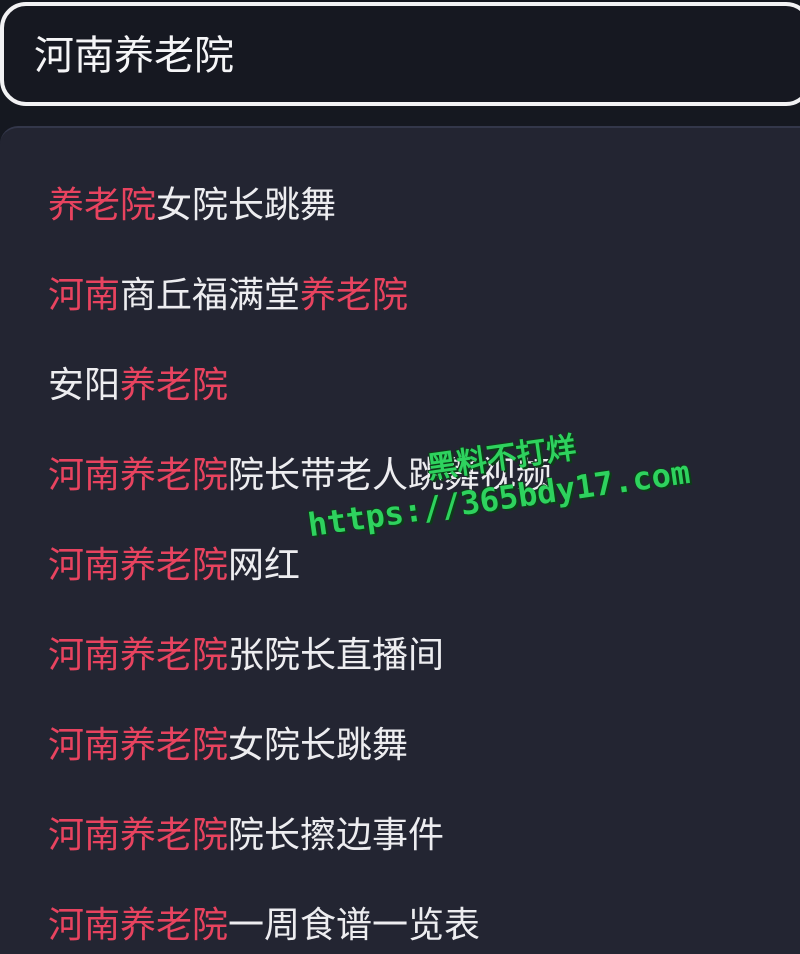  I want to click on suggestion-item: 河南养老院院长擦边事件, so click(418, 836).